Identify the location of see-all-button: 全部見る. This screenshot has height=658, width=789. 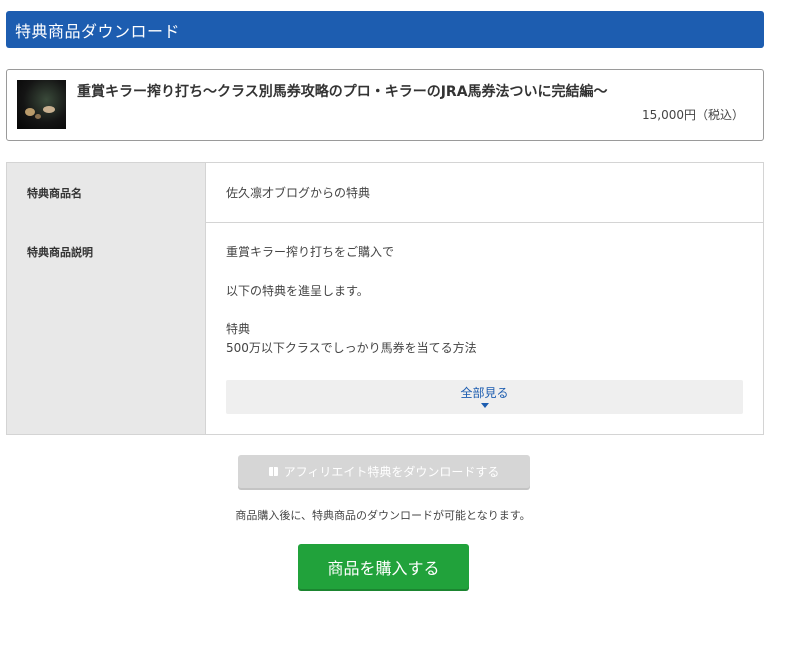
(484, 397).